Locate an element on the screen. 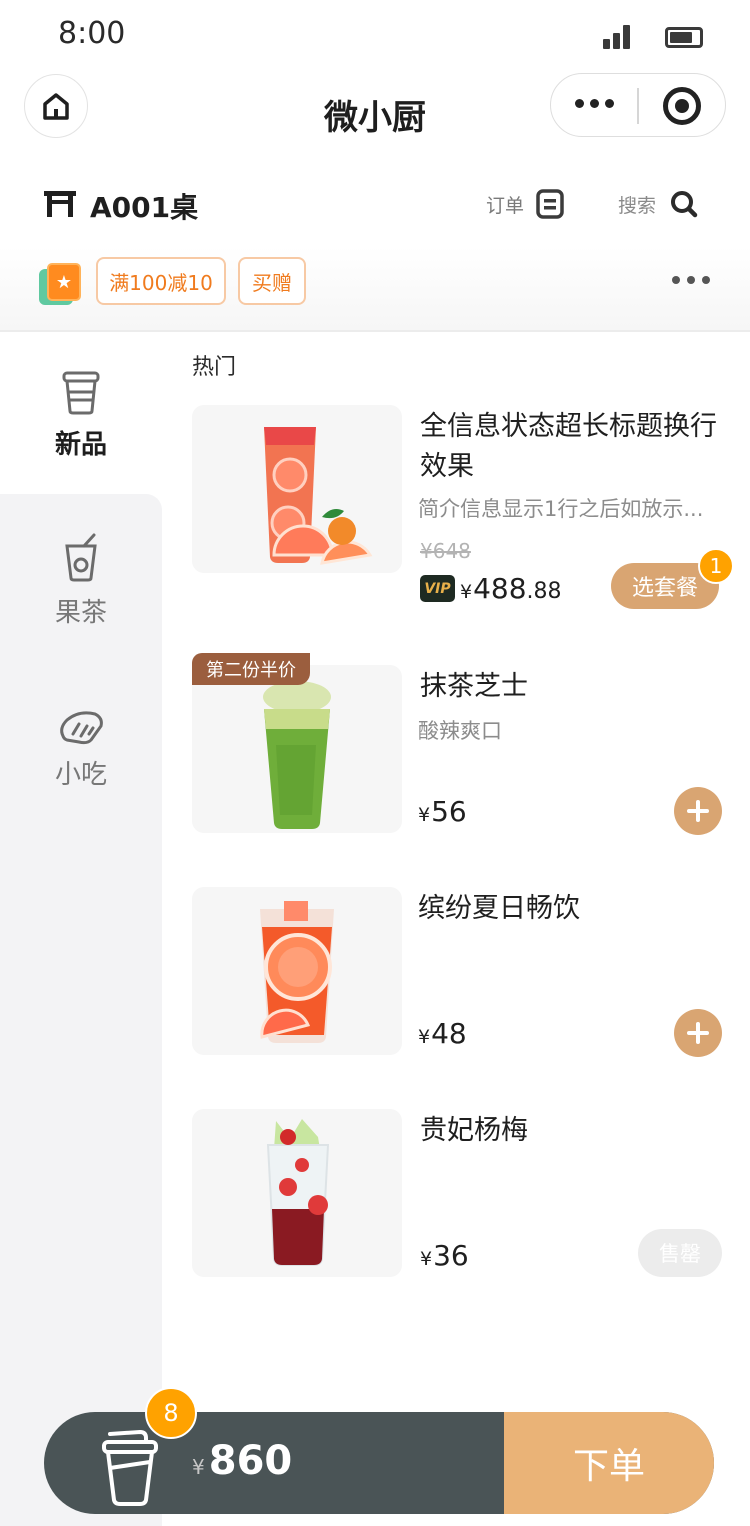  close-target-button is located at coordinates (682, 106).